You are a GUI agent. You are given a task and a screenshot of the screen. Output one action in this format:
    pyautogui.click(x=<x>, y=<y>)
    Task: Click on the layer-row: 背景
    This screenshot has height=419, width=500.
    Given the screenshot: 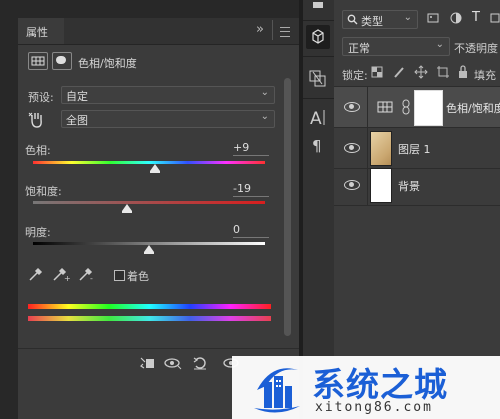 What is the action you would take?
    pyautogui.click(x=417, y=185)
    